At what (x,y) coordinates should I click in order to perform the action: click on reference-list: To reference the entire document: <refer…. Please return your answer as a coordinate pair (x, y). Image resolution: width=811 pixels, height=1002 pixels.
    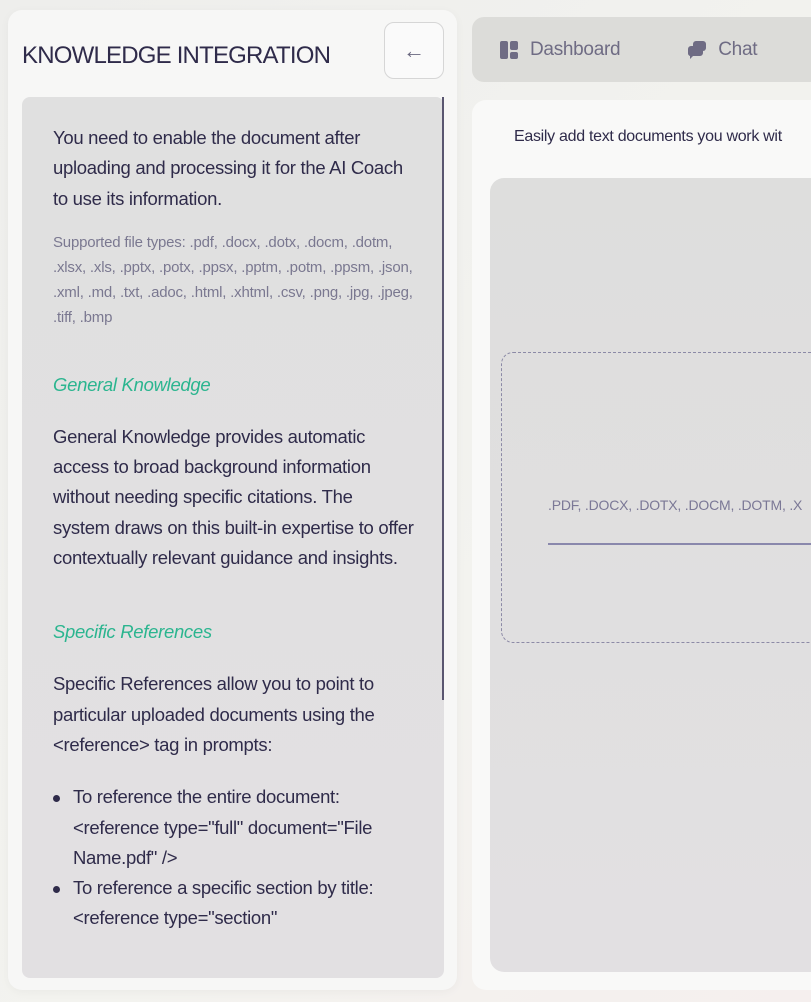
    Looking at the image, I should click on (233, 857).